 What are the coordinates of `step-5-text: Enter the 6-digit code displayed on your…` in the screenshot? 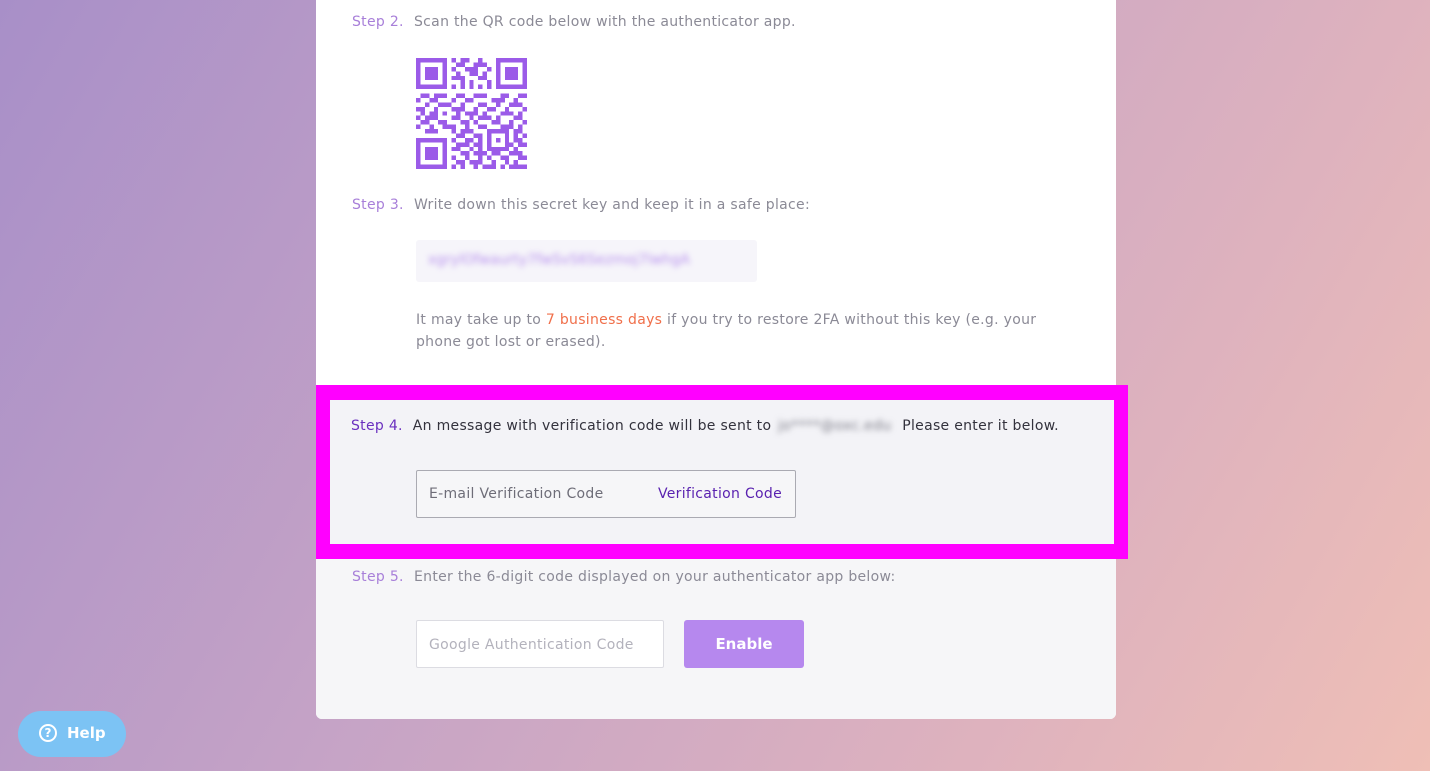 It's located at (655, 577).